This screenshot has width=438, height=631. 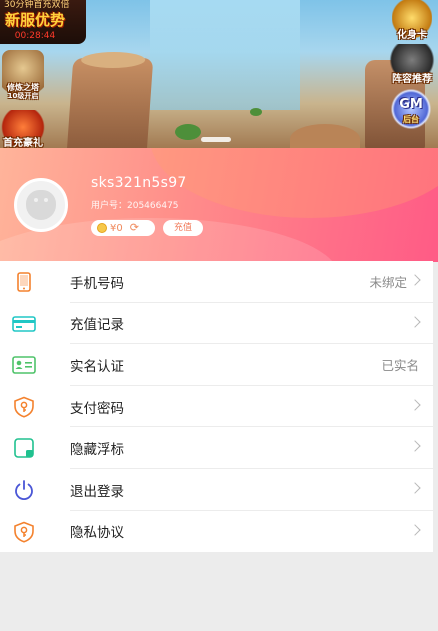 I want to click on promo-timer: 00:28:44, so click(x=35, y=36).